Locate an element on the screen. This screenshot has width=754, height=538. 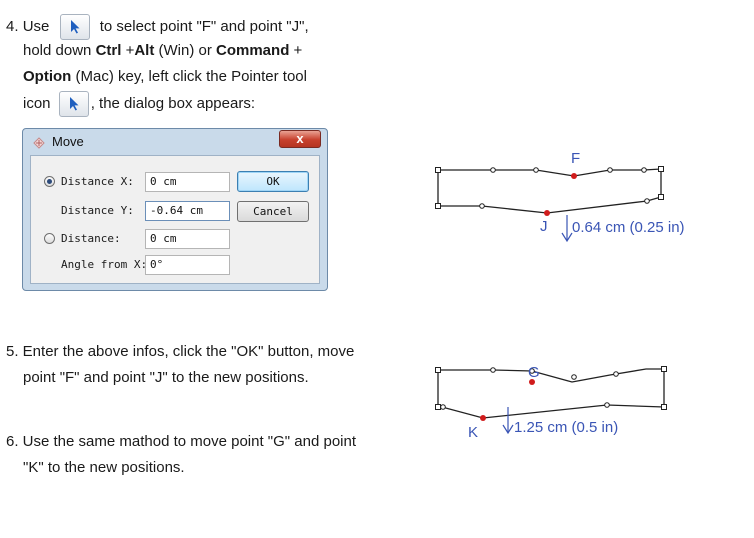
alt-key-label: Alt is located at coordinates (144, 50).